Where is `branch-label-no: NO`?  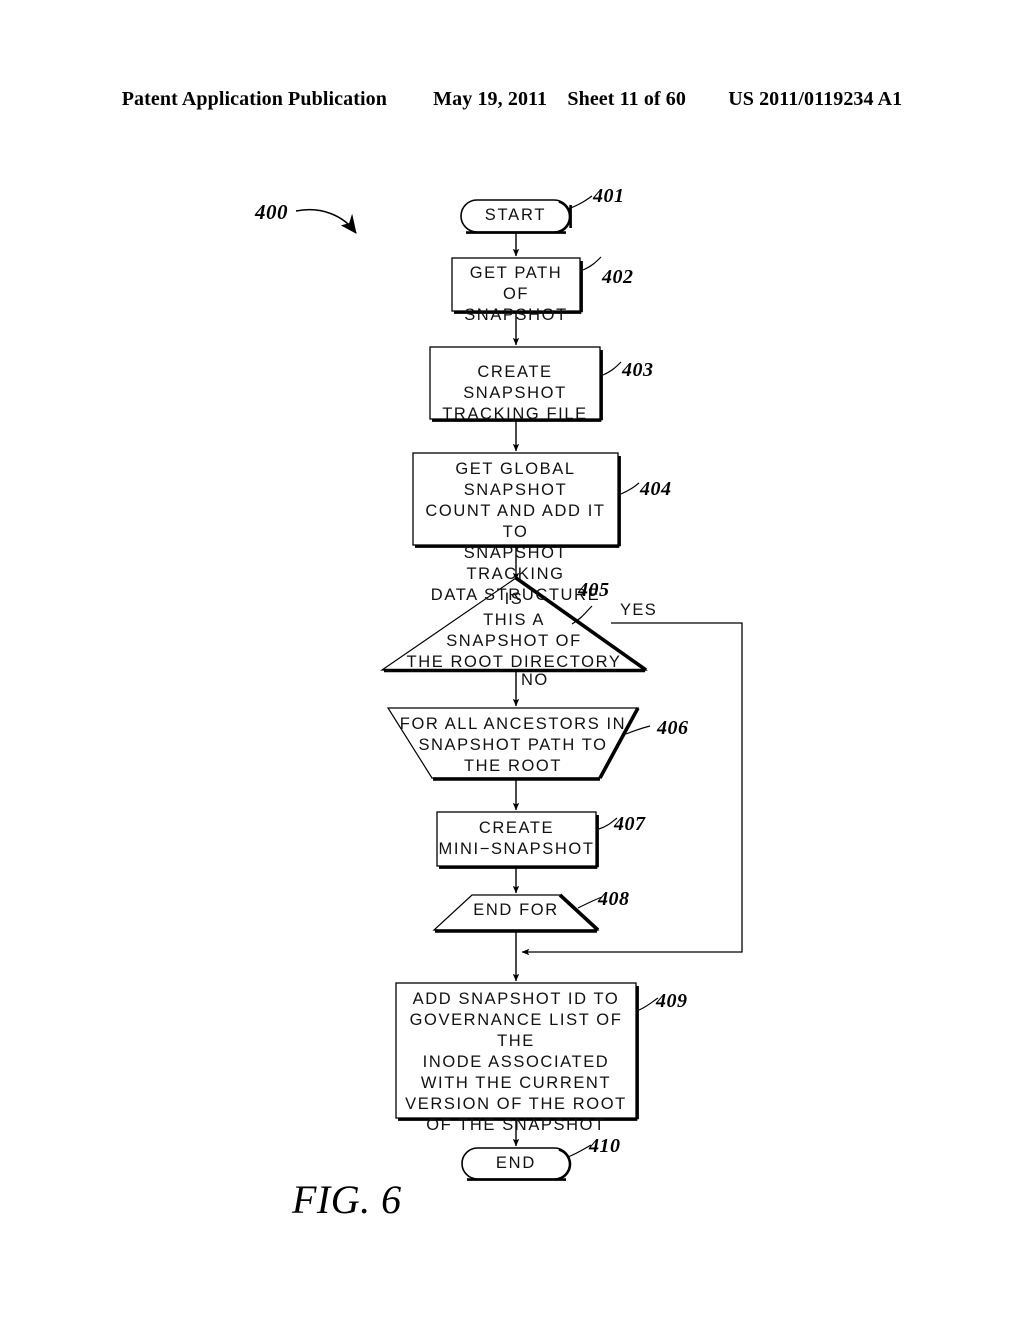 branch-label-no: NO is located at coordinates (535, 680).